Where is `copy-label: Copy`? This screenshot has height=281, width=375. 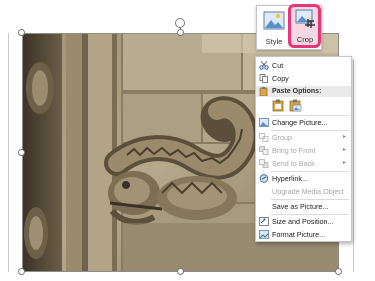 copy-label: Copy is located at coordinates (280, 78).